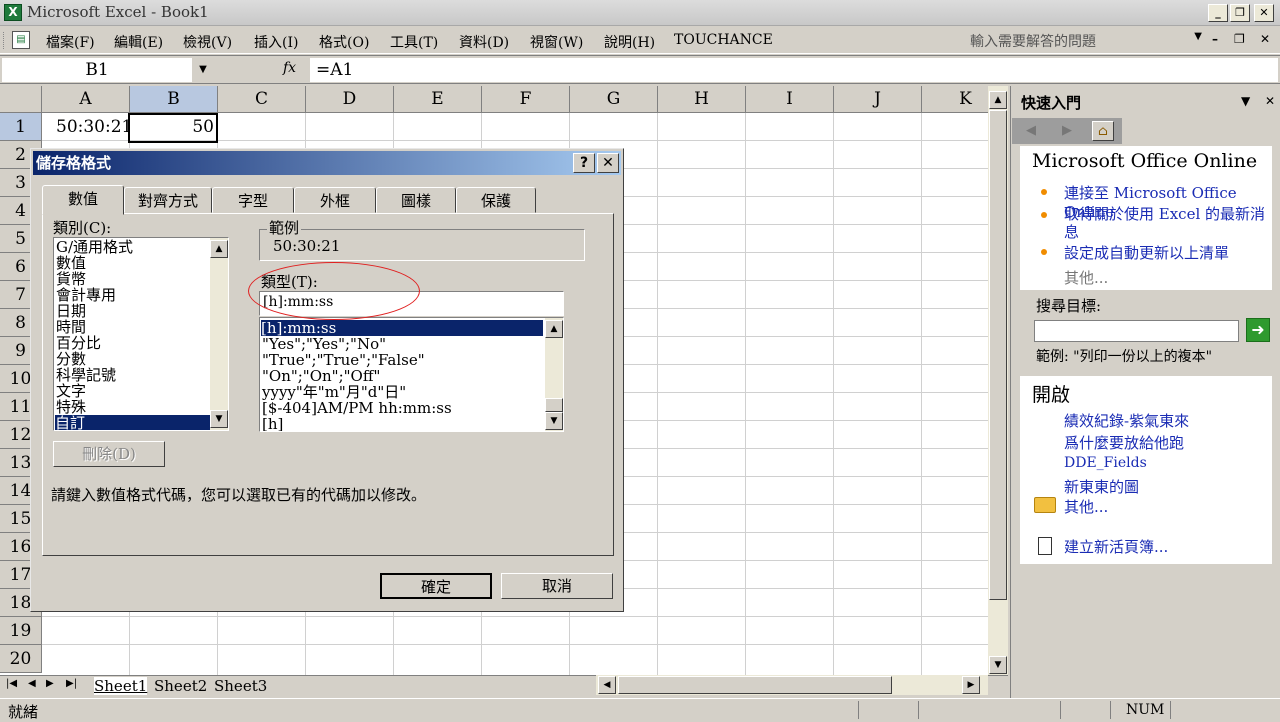  Describe the element at coordinates (1258, 330) in the screenshot. I see `search-go-arrow-icon: ➜` at that location.